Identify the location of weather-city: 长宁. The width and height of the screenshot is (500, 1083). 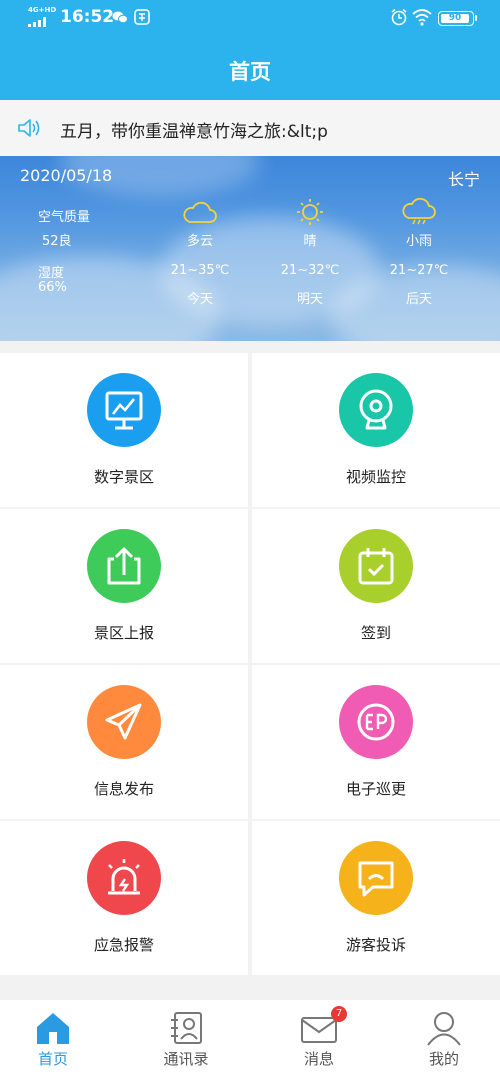
(464, 178).